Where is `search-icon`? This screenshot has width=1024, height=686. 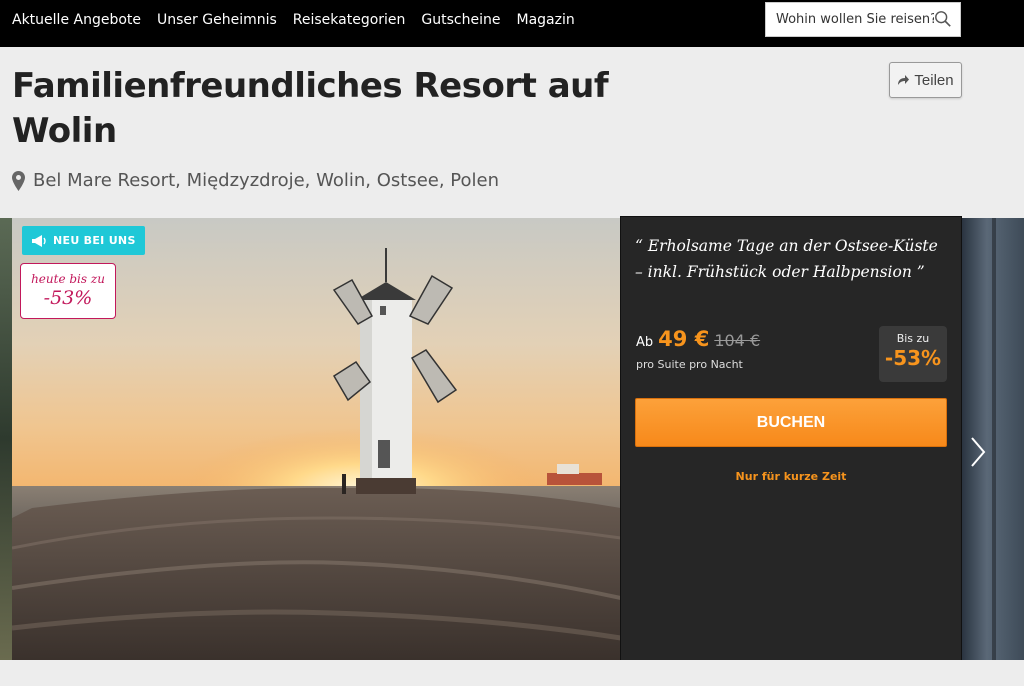
search-icon is located at coordinates (943, 19).